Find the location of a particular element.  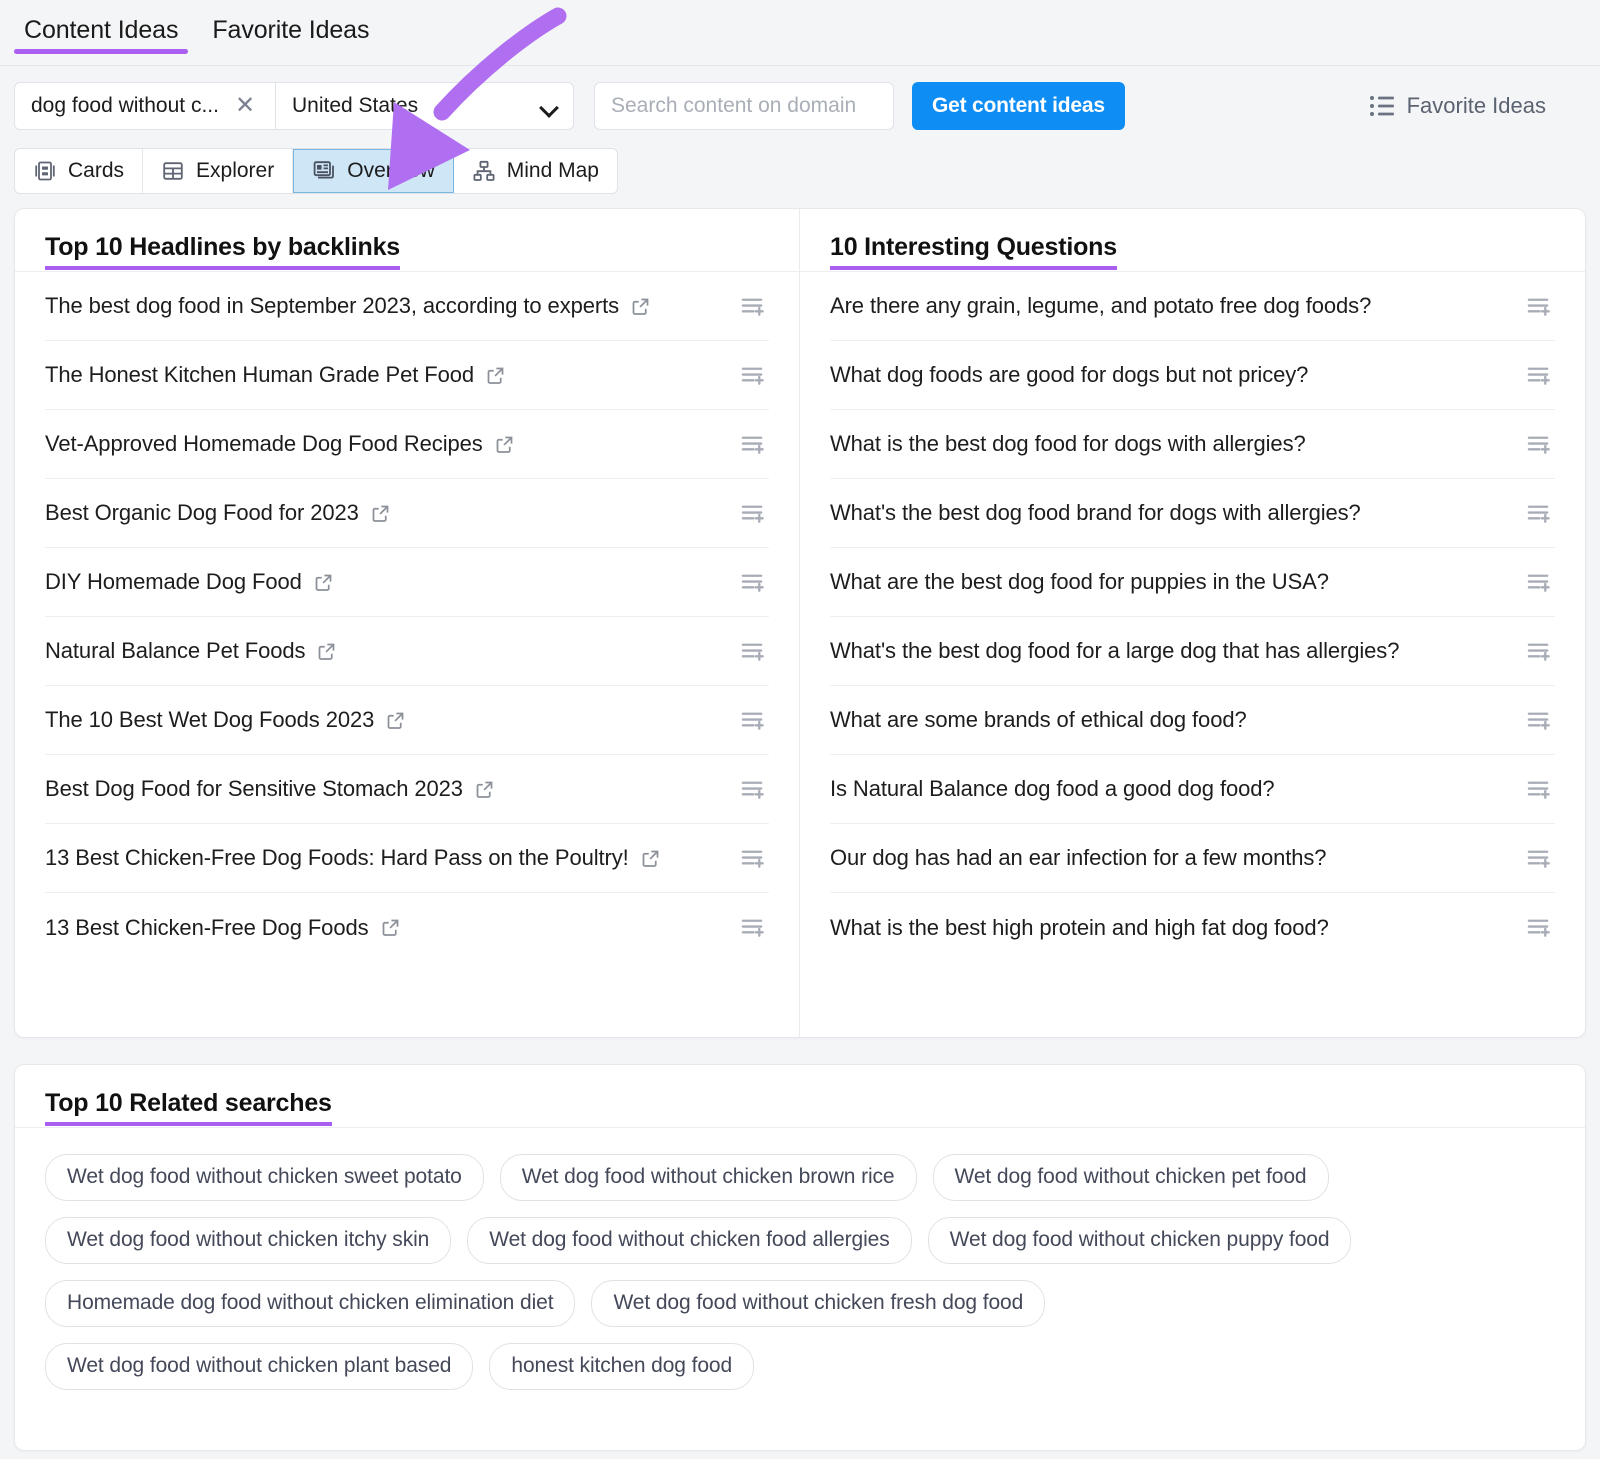

search-input is located at coordinates (744, 106).